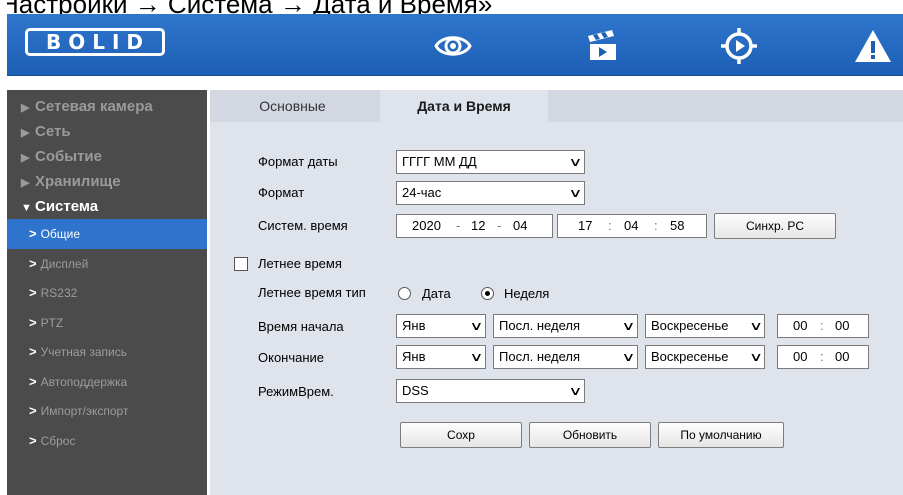 The height and width of the screenshot is (495, 903). What do you see at coordinates (602, 46) in the screenshot?
I see `video-icon` at bounding box center [602, 46].